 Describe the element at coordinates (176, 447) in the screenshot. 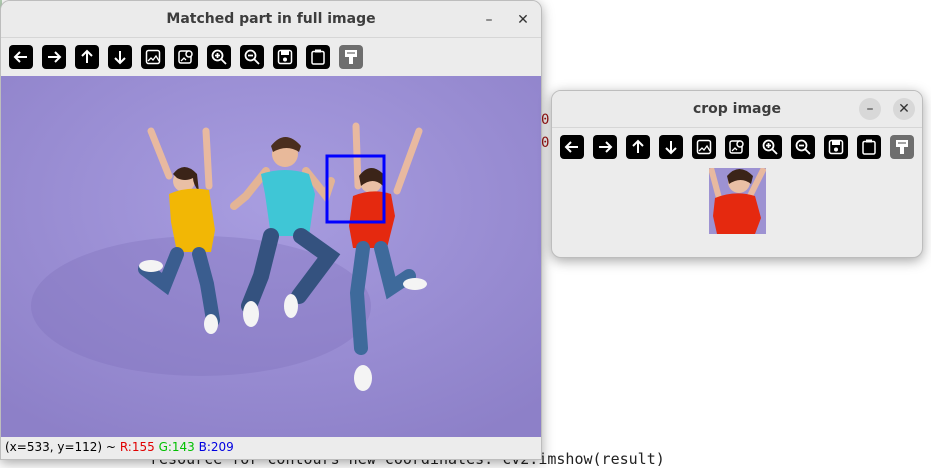

I see `green-value: G:143` at that location.